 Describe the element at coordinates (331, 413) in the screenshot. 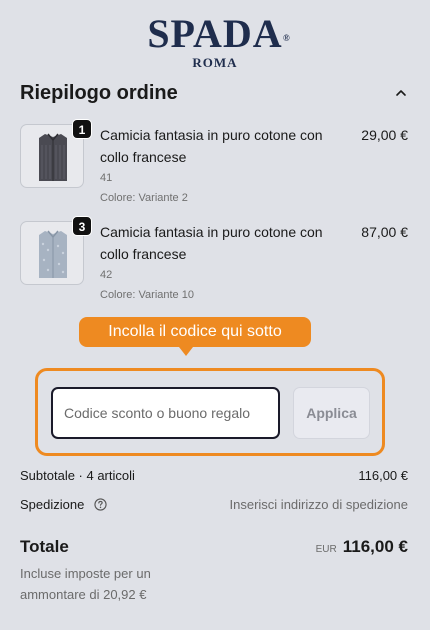

I see `apply-discount-button: Applica` at that location.